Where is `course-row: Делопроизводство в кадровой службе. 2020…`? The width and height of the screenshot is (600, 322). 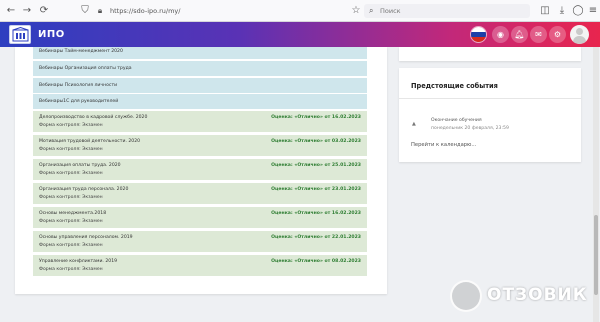 course-row: Делопроизводство в кадровой службе. 2020… is located at coordinates (200, 121).